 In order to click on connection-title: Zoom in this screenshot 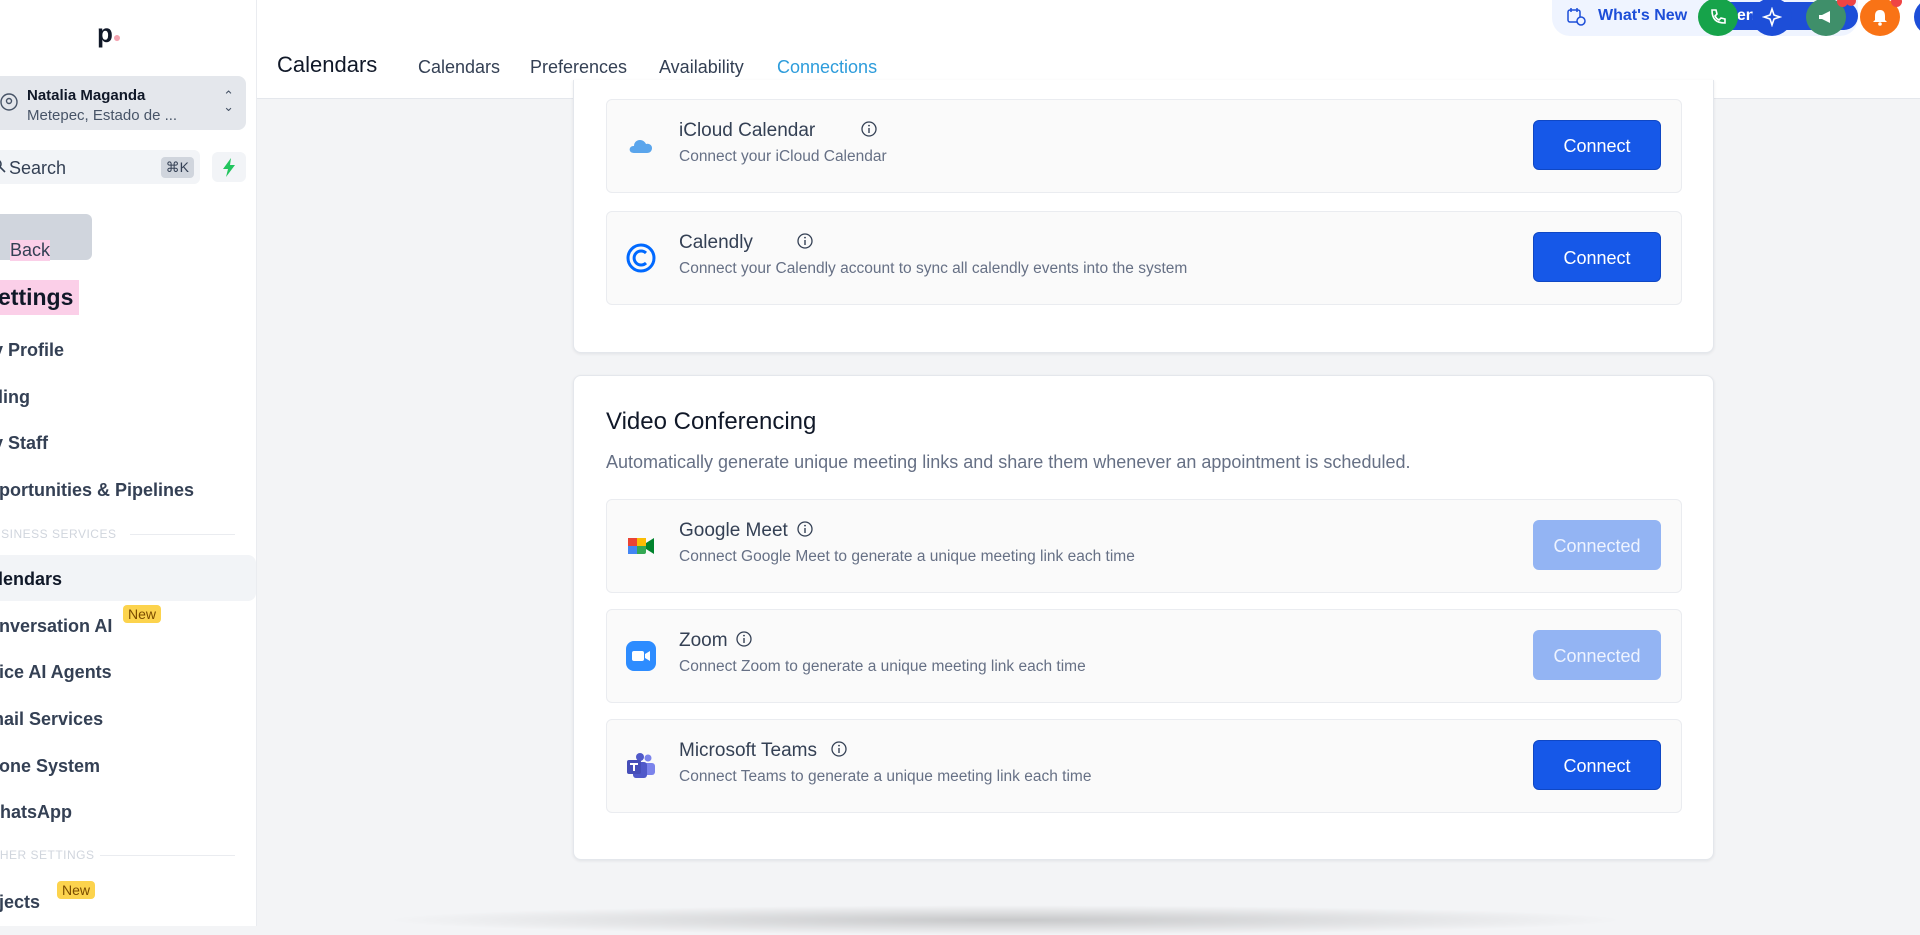, I will do `click(703, 640)`.